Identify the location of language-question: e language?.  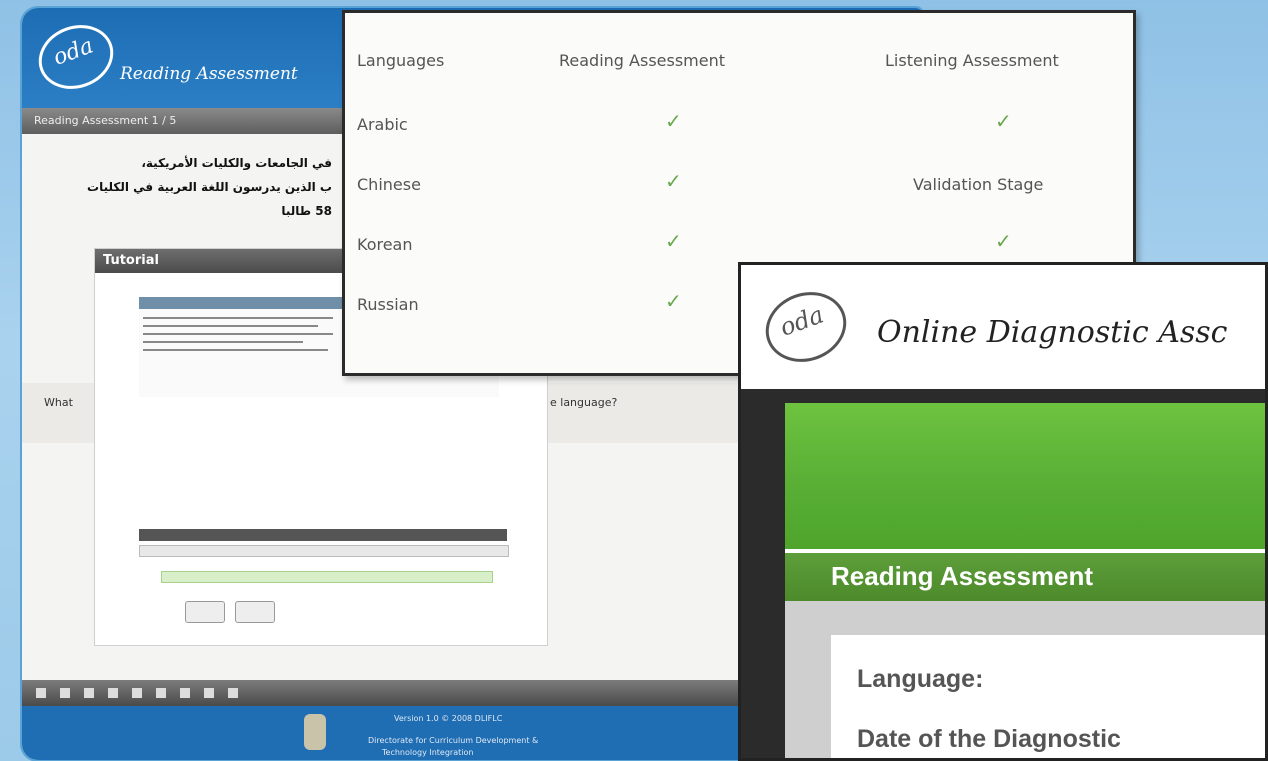
(584, 402).